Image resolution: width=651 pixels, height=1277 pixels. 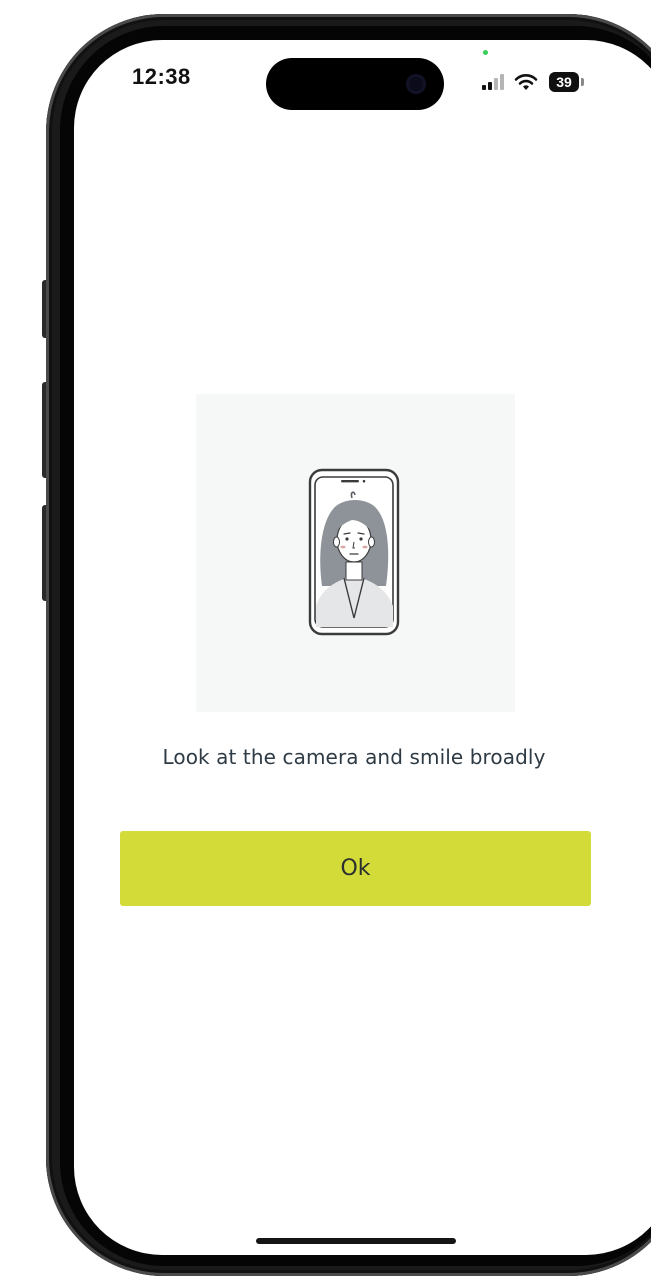 I want to click on ok-button: Ok, so click(x=355, y=868).